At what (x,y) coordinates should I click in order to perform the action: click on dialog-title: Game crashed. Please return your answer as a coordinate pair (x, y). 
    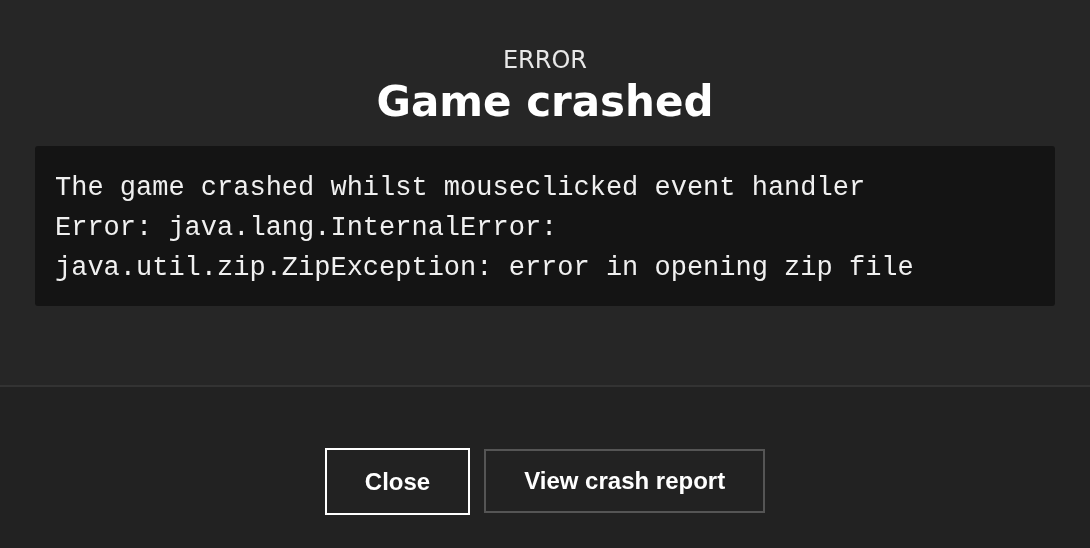
    Looking at the image, I should click on (545, 102).